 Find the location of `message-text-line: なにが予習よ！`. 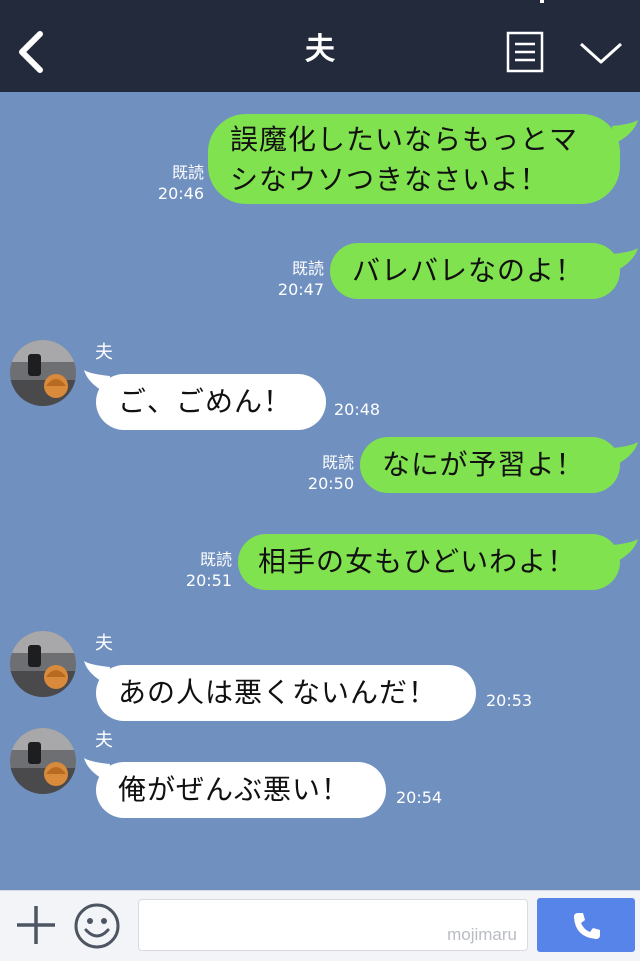

message-text-line: なにが予習よ！ is located at coordinates (483, 464).